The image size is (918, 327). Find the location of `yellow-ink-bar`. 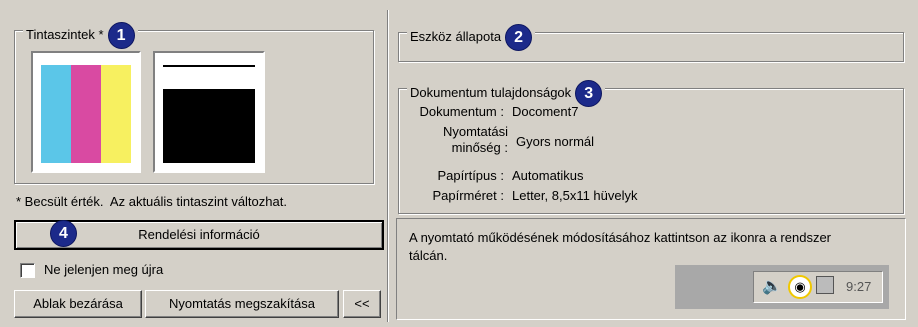

yellow-ink-bar is located at coordinates (116, 114).